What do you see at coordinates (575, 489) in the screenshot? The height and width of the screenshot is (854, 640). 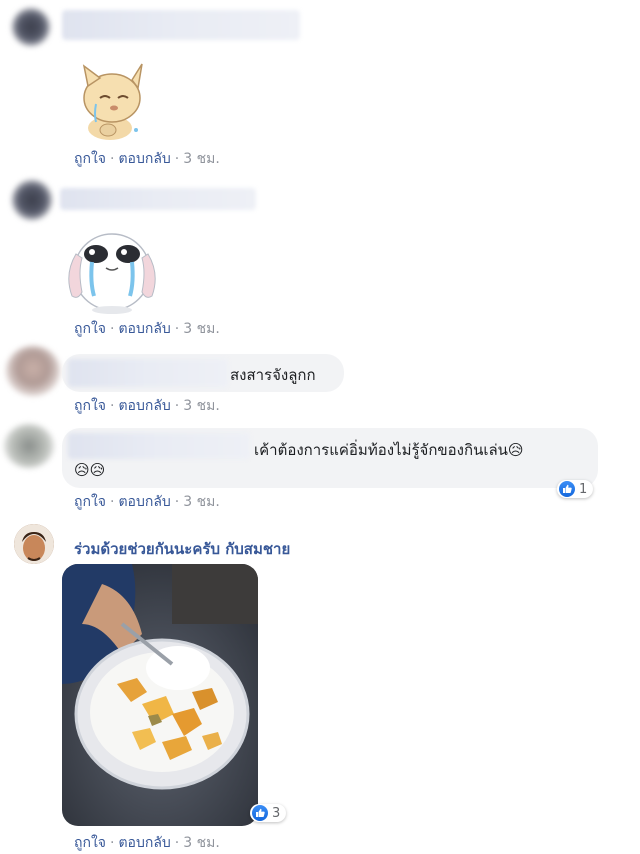 I see `reaction-count: 1` at bounding box center [575, 489].